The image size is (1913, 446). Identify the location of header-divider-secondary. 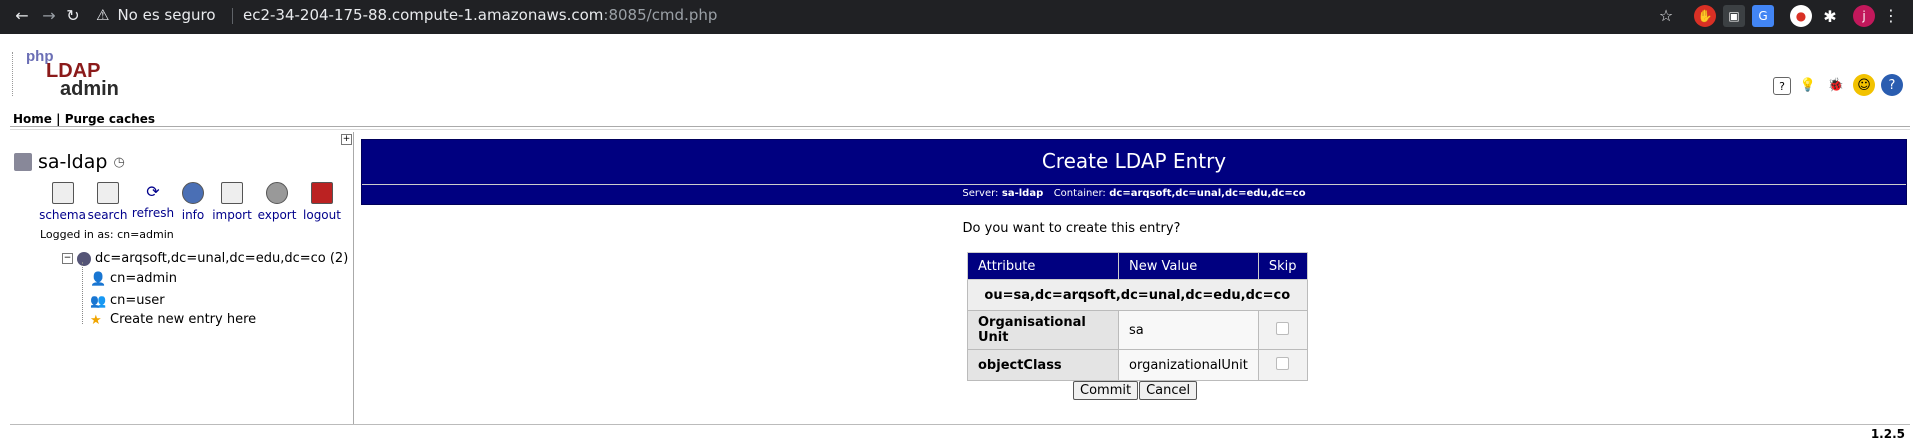
(960, 129).